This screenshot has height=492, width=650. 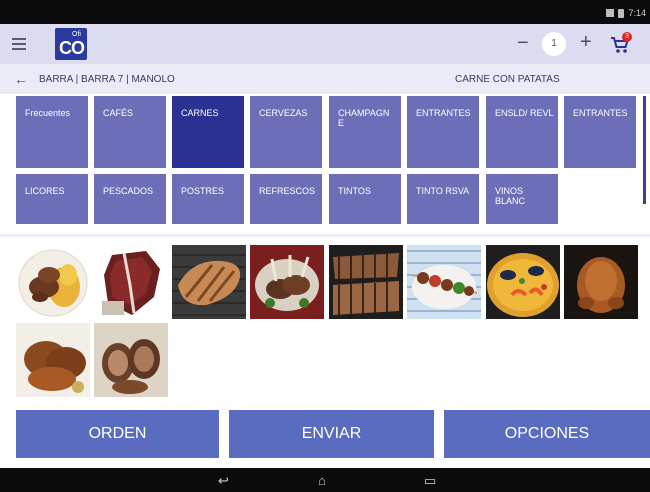 I want to click on signal-icon, so click(x=610, y=13).